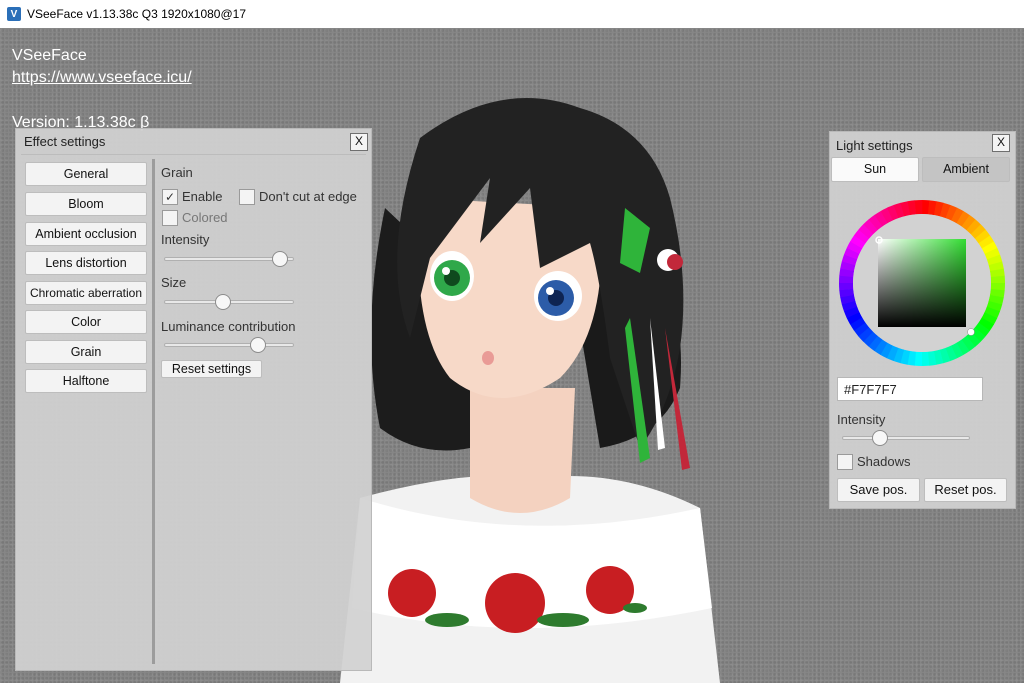 This screenshot has width=1024, height=683. I want to click on luminance-slider-track, so click(229, 345).